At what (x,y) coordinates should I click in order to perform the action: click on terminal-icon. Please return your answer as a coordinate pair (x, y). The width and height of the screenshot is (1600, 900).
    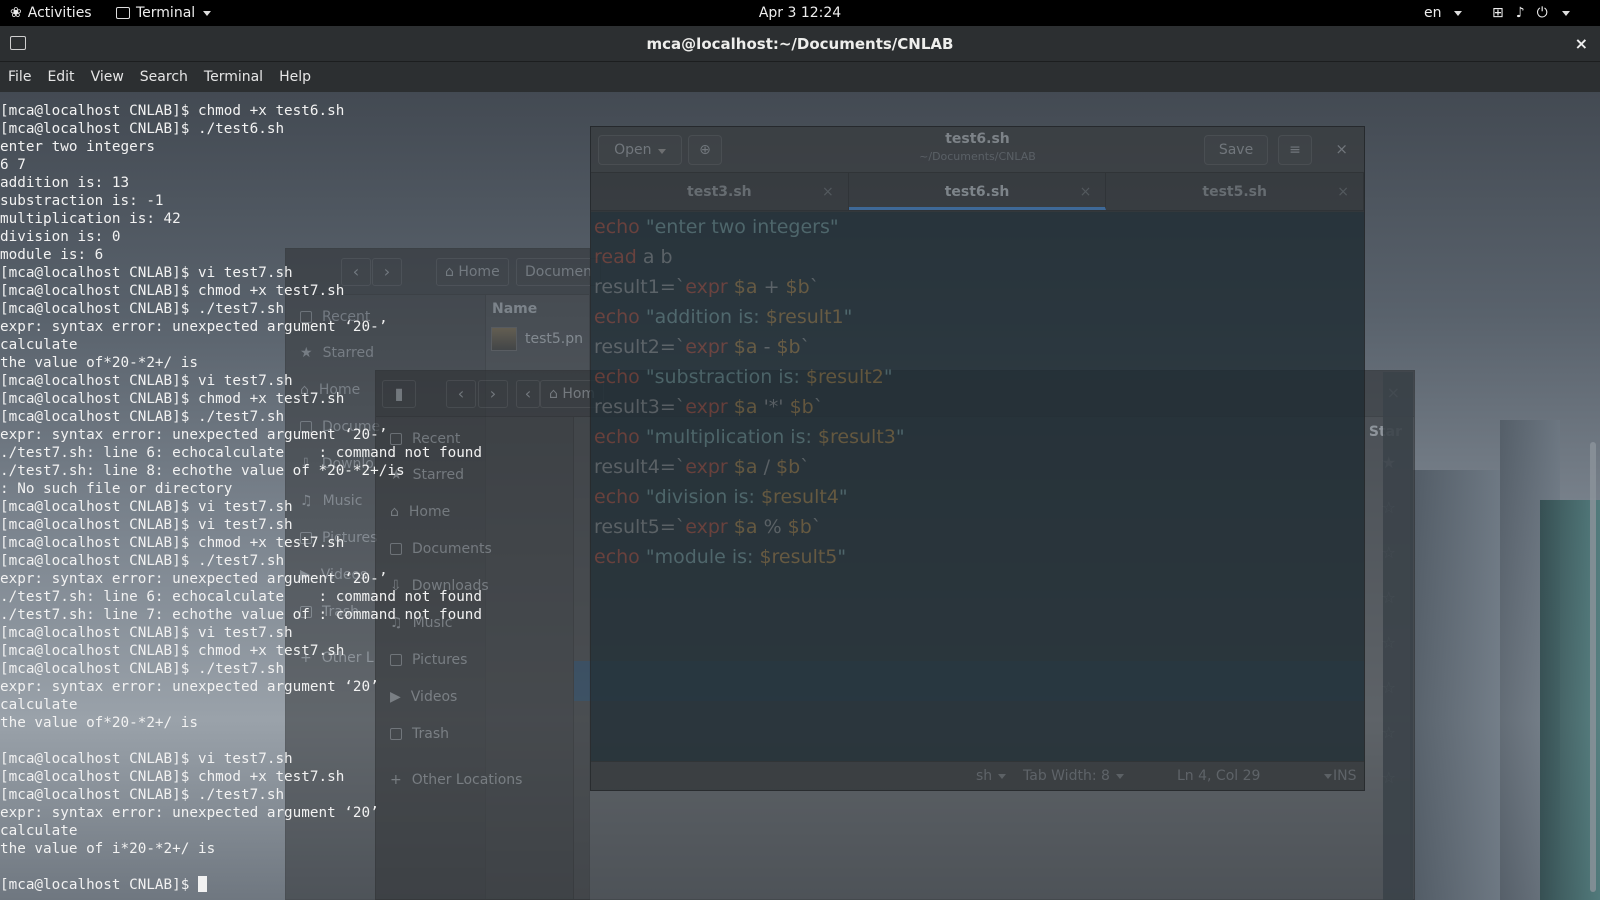
    Looking at the image, I should click on (123, 13).